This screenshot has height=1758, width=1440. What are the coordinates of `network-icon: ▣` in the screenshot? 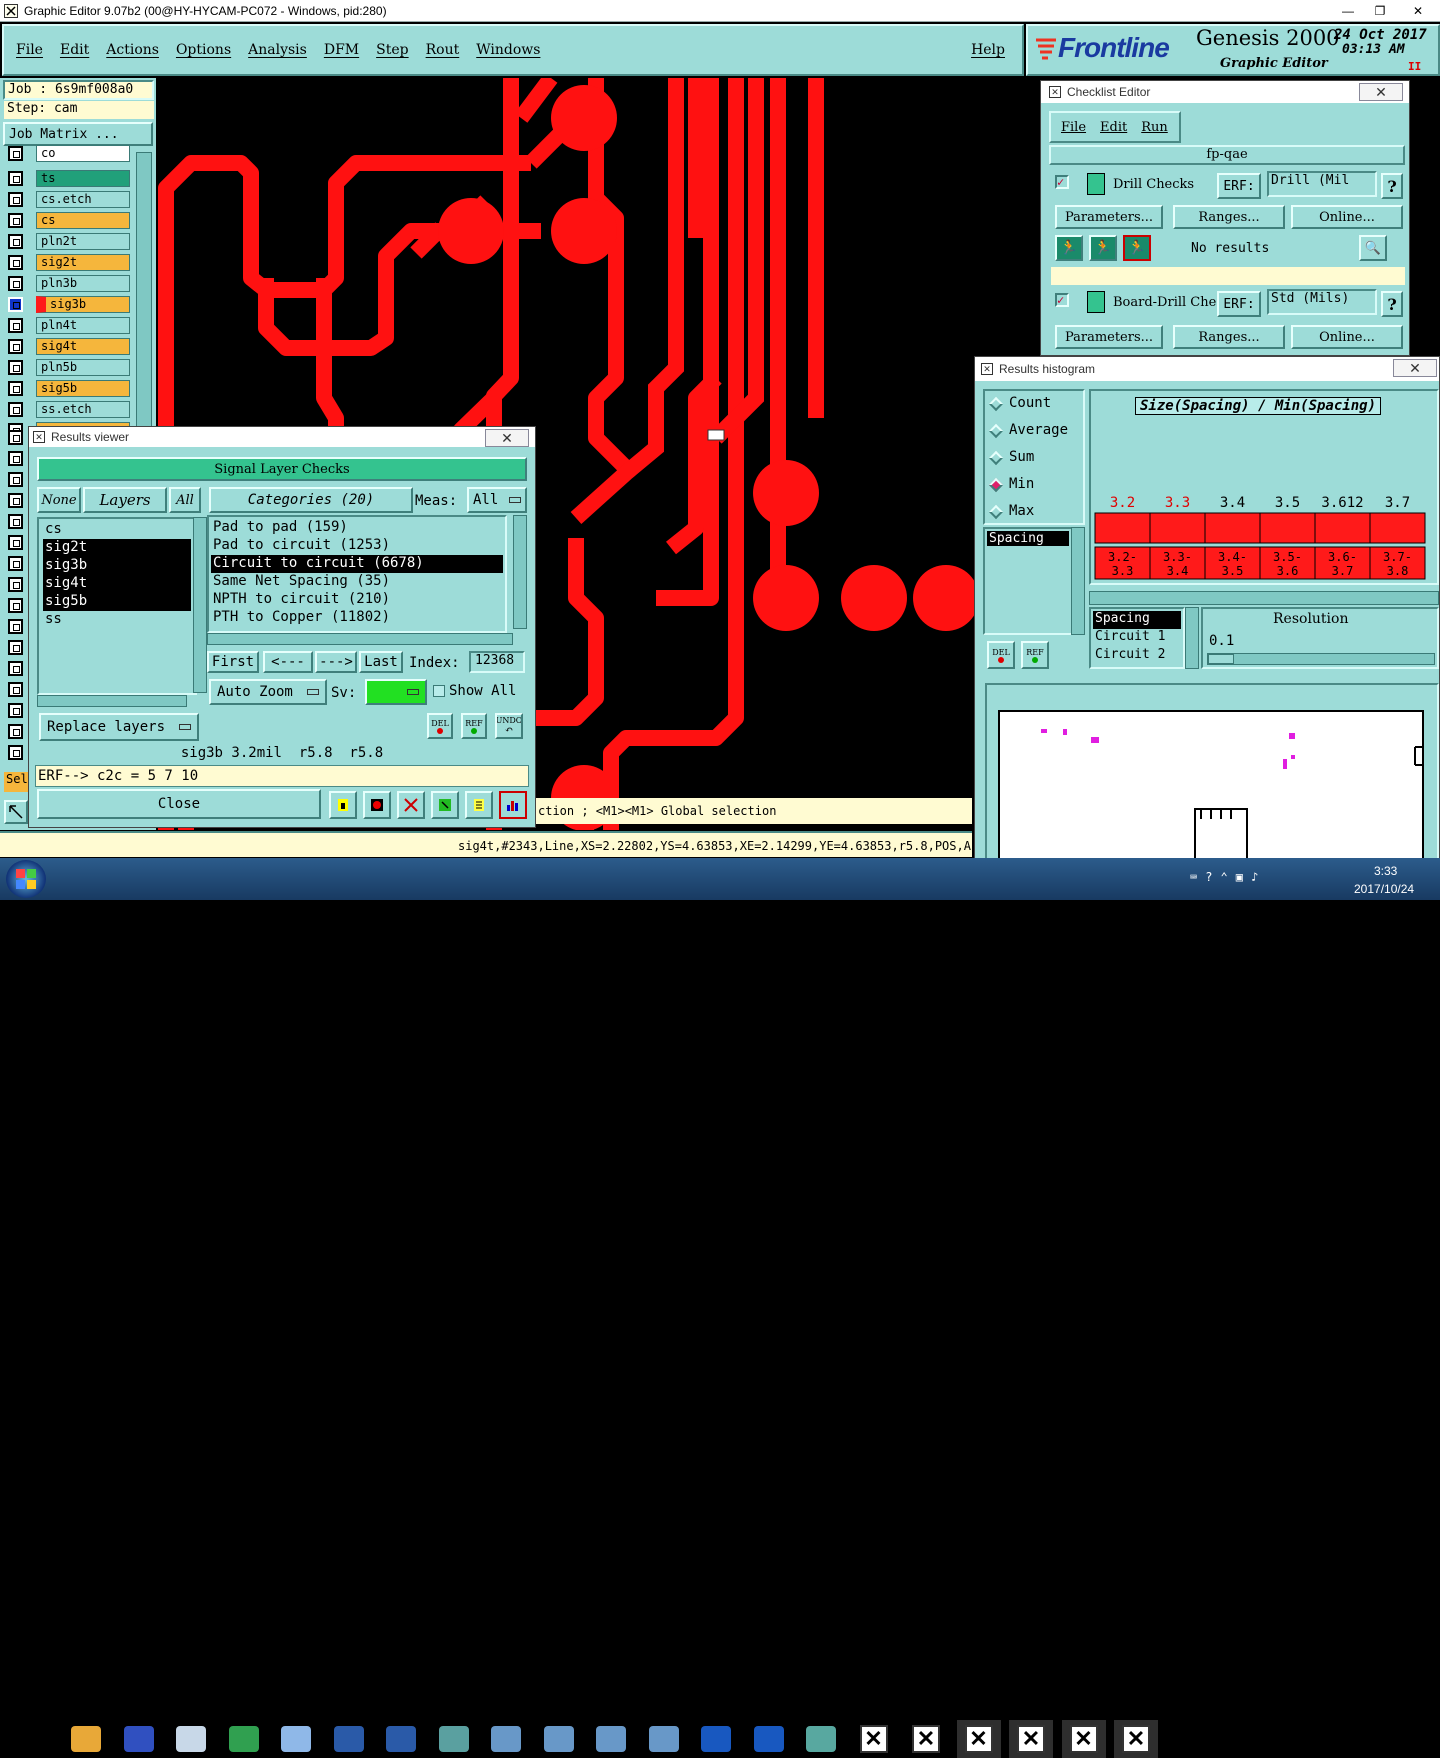 It's located at (1239, 877).